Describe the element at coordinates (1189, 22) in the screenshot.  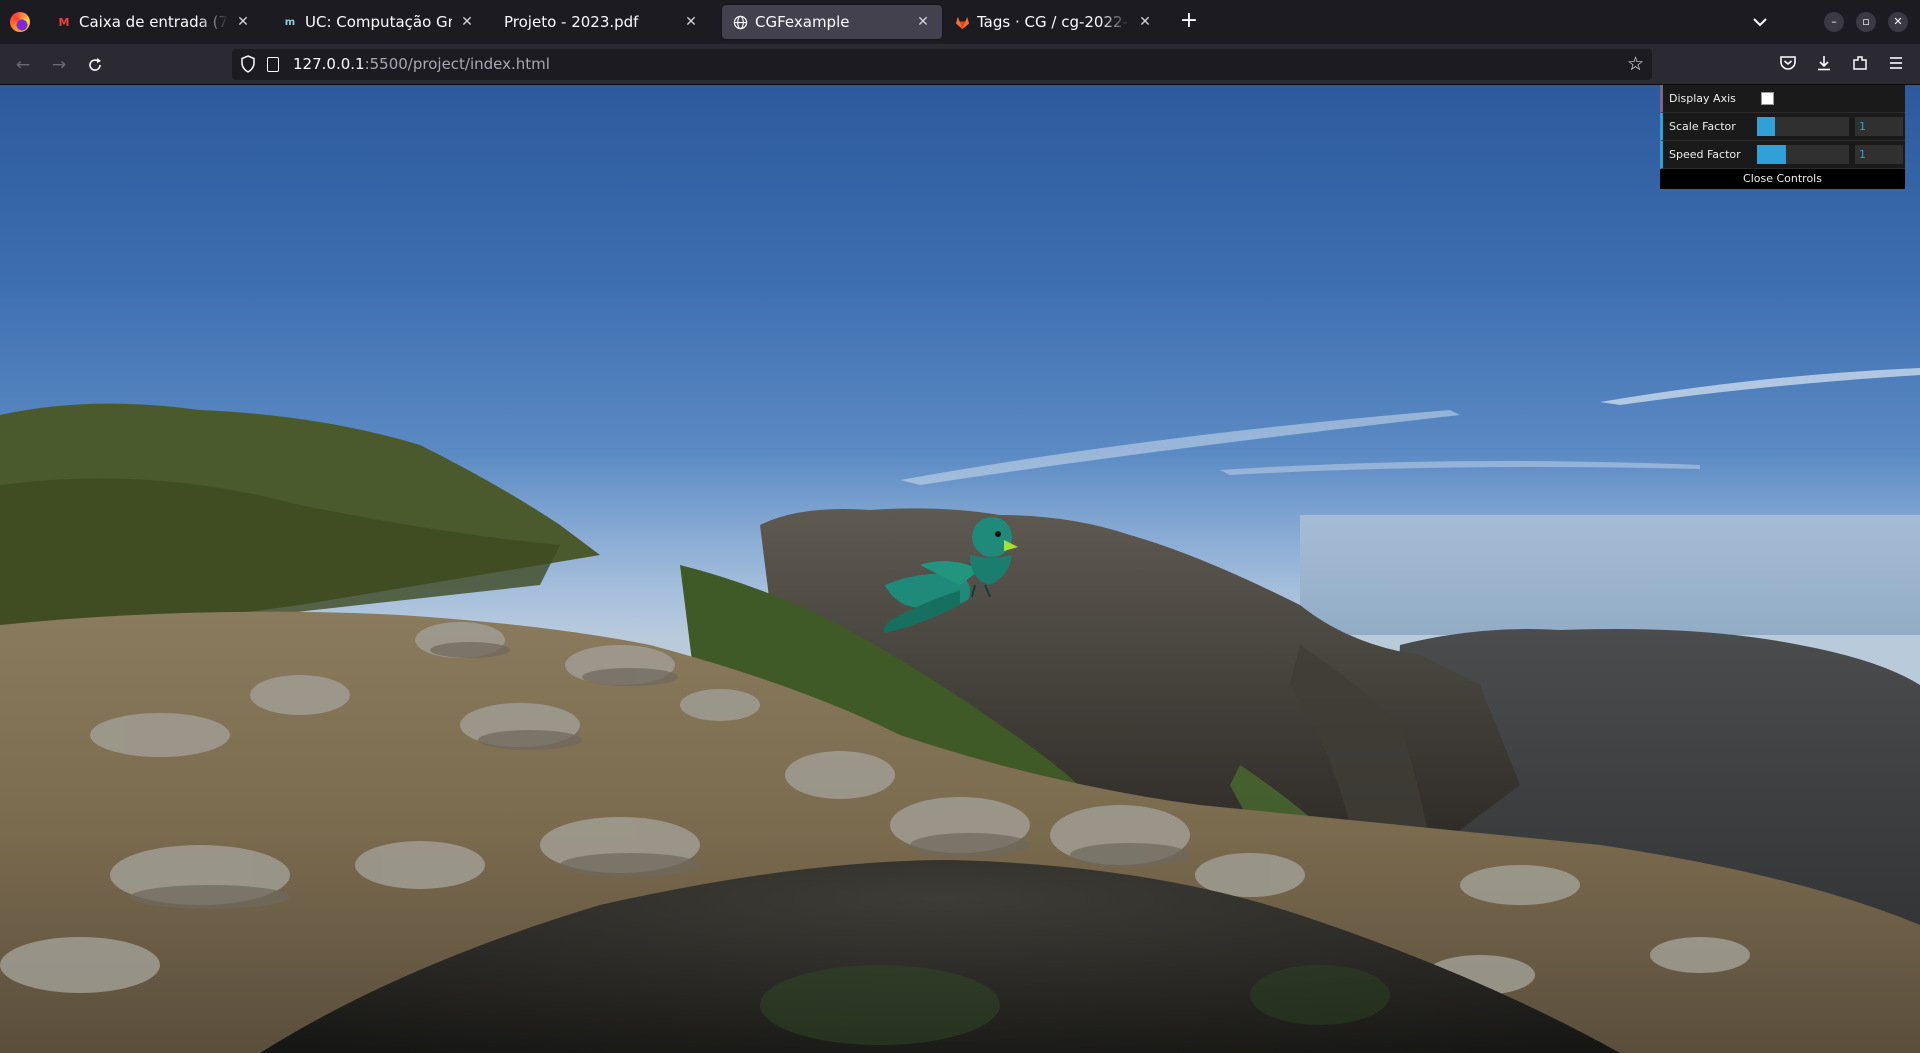
I see `new-tab-button: +` at that location.